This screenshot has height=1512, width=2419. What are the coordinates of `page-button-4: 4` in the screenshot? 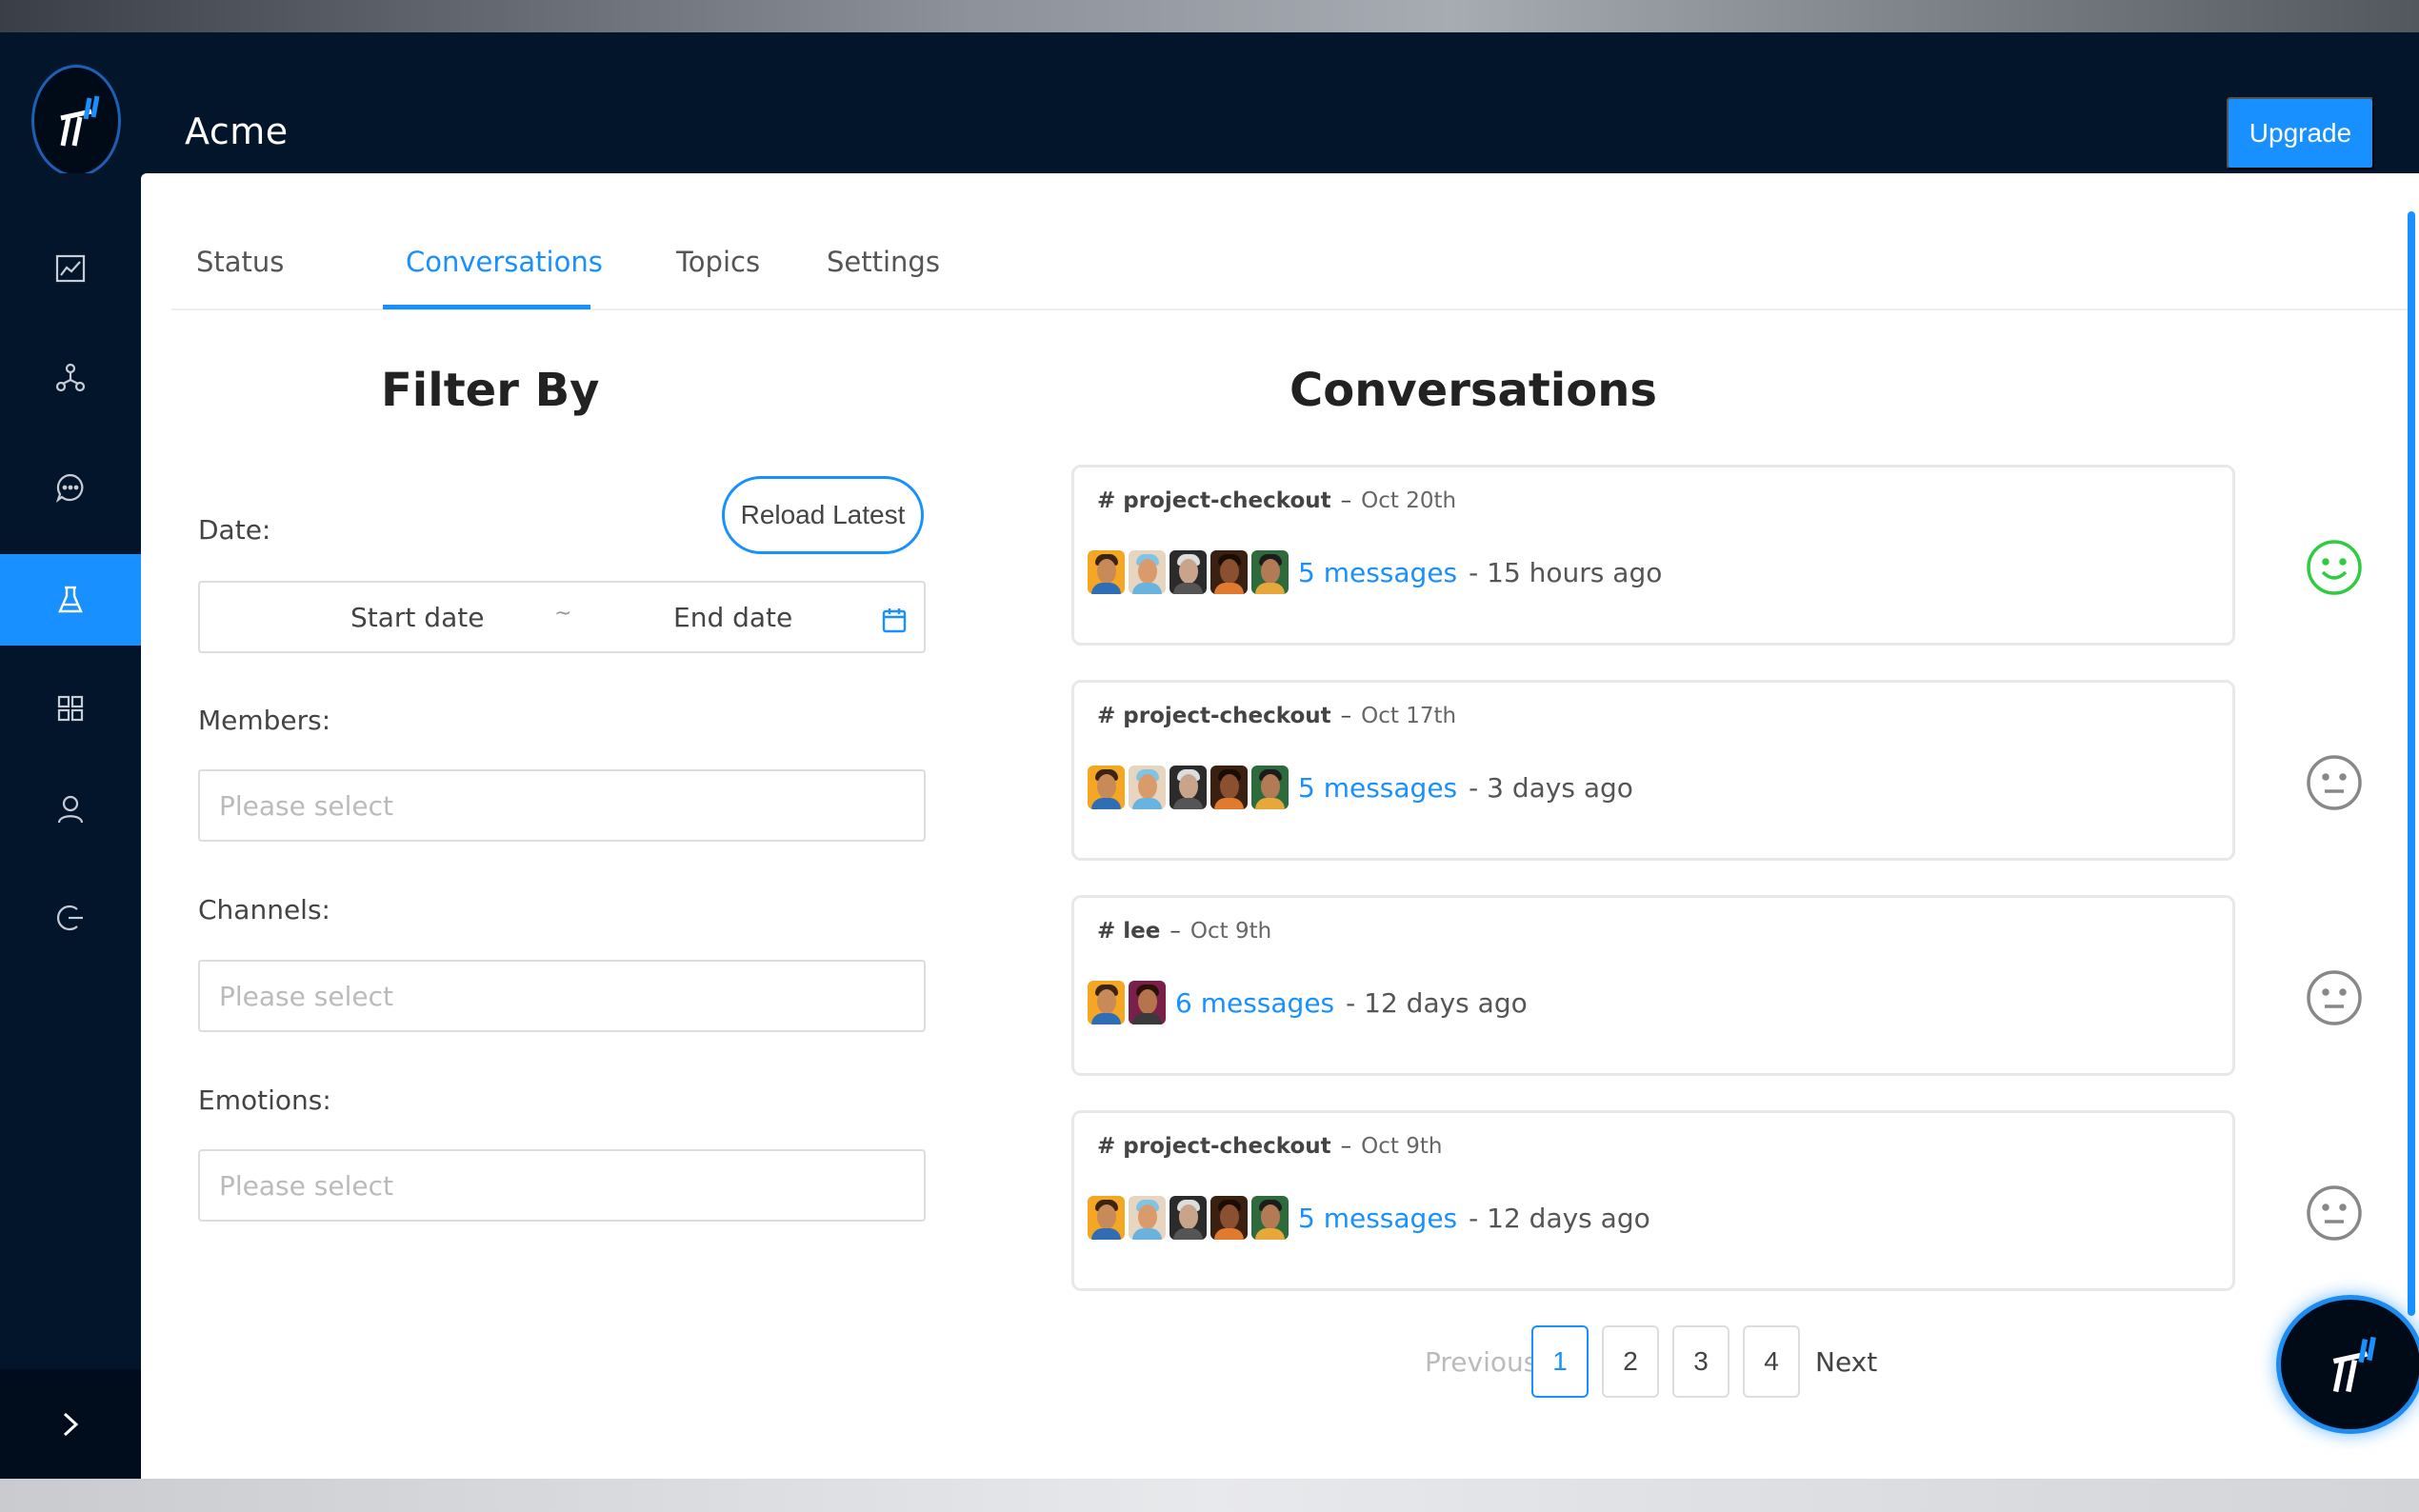 It's located at (1771, 1361).